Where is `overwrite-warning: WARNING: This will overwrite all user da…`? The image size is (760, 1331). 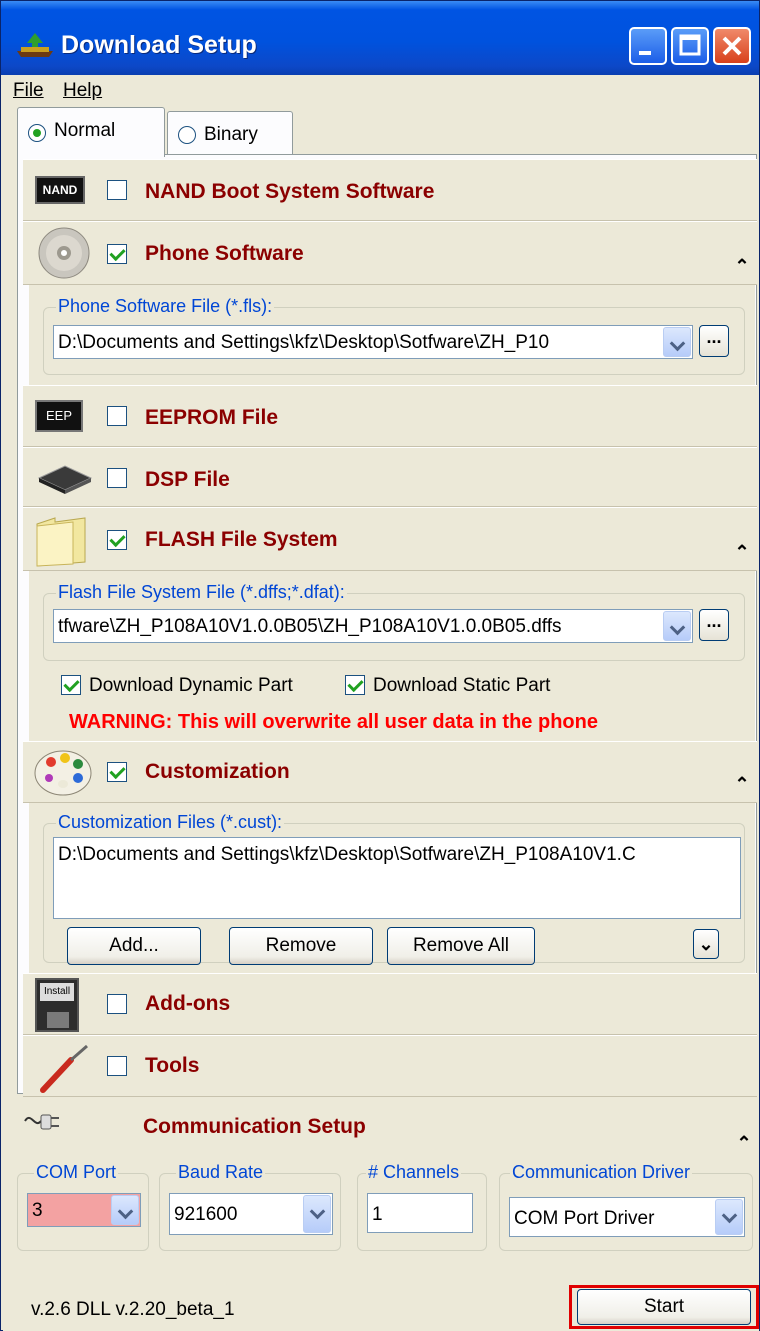 overwrite-warning: WARNING: This will overwrite all user da… is located at coordinates (333, 722).